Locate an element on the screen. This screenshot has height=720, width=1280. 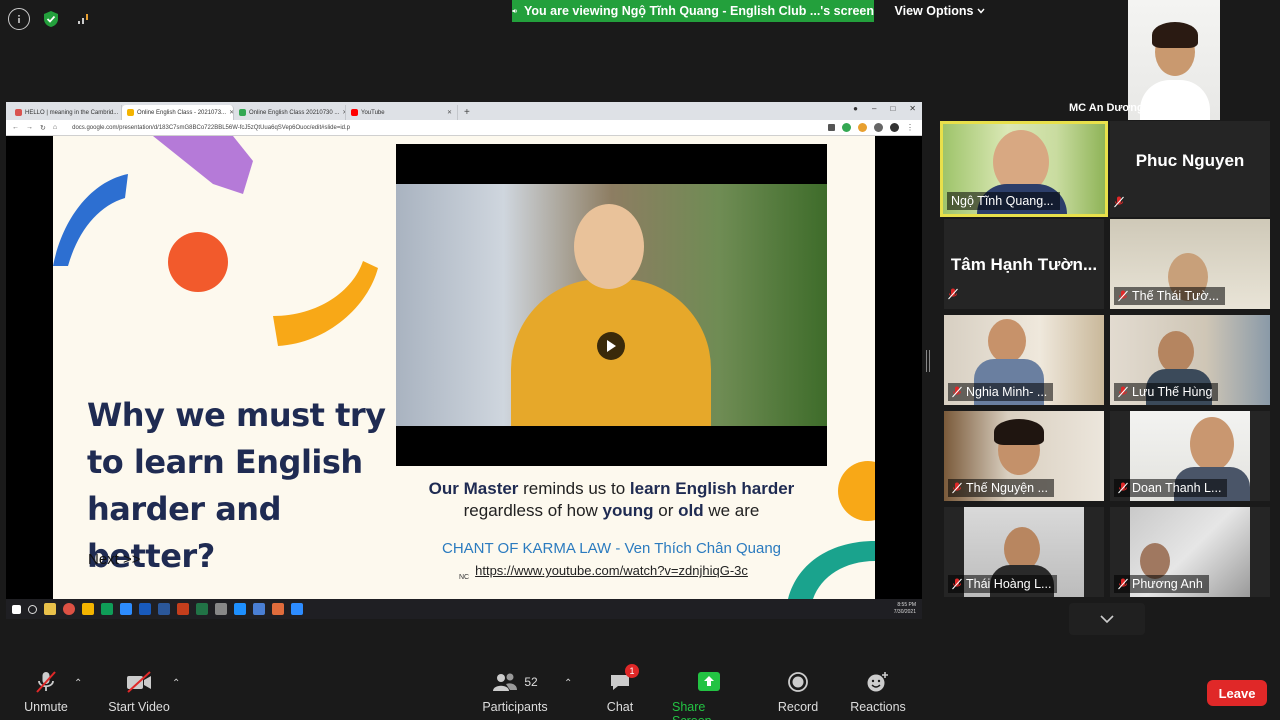
participant-body is located at coordinates (1175, 100).